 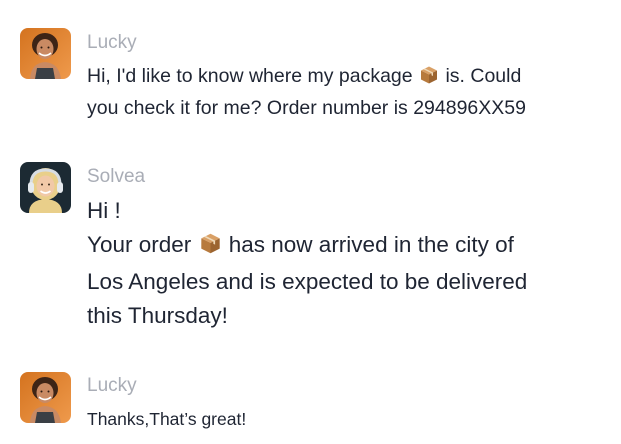 I want to click on chat-message: Lucky Thanks,That’s great!, so click(x=310, y=401).